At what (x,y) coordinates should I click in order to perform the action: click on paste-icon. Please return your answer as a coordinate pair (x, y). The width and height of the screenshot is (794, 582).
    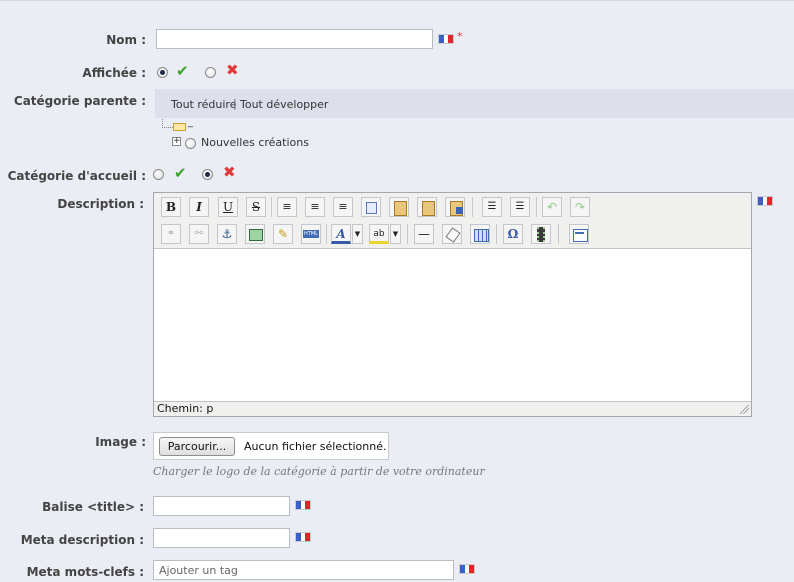
    Looking at the image, I should click on (399, 207).